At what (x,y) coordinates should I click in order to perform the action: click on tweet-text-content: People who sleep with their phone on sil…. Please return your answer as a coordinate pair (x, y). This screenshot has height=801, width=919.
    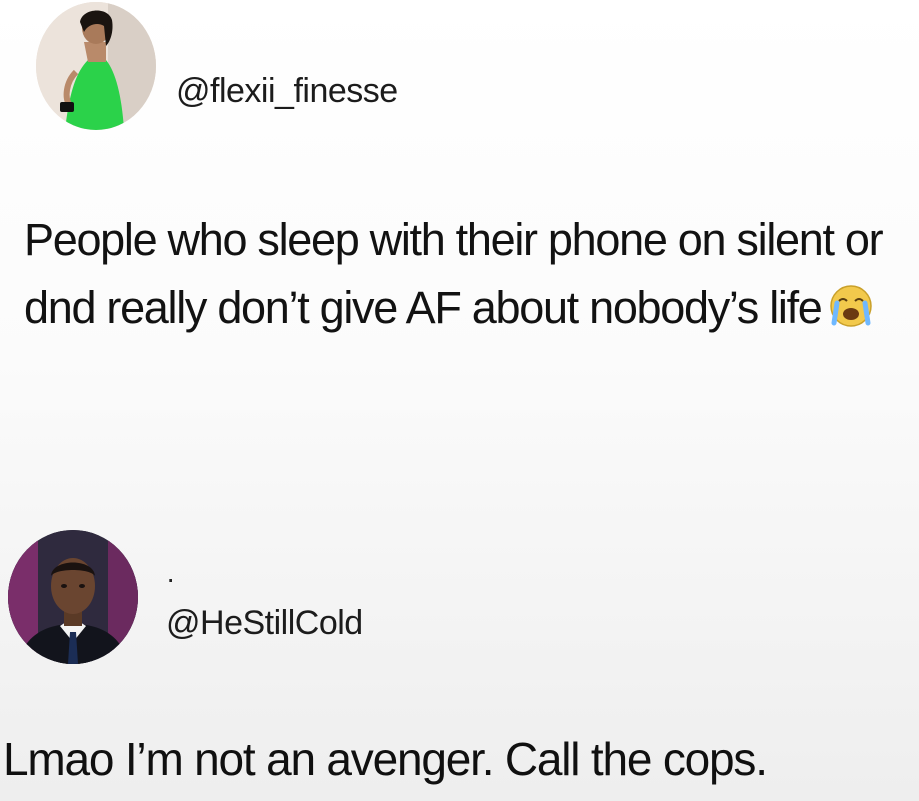
    Looking at the image, I should click on (454, 273).